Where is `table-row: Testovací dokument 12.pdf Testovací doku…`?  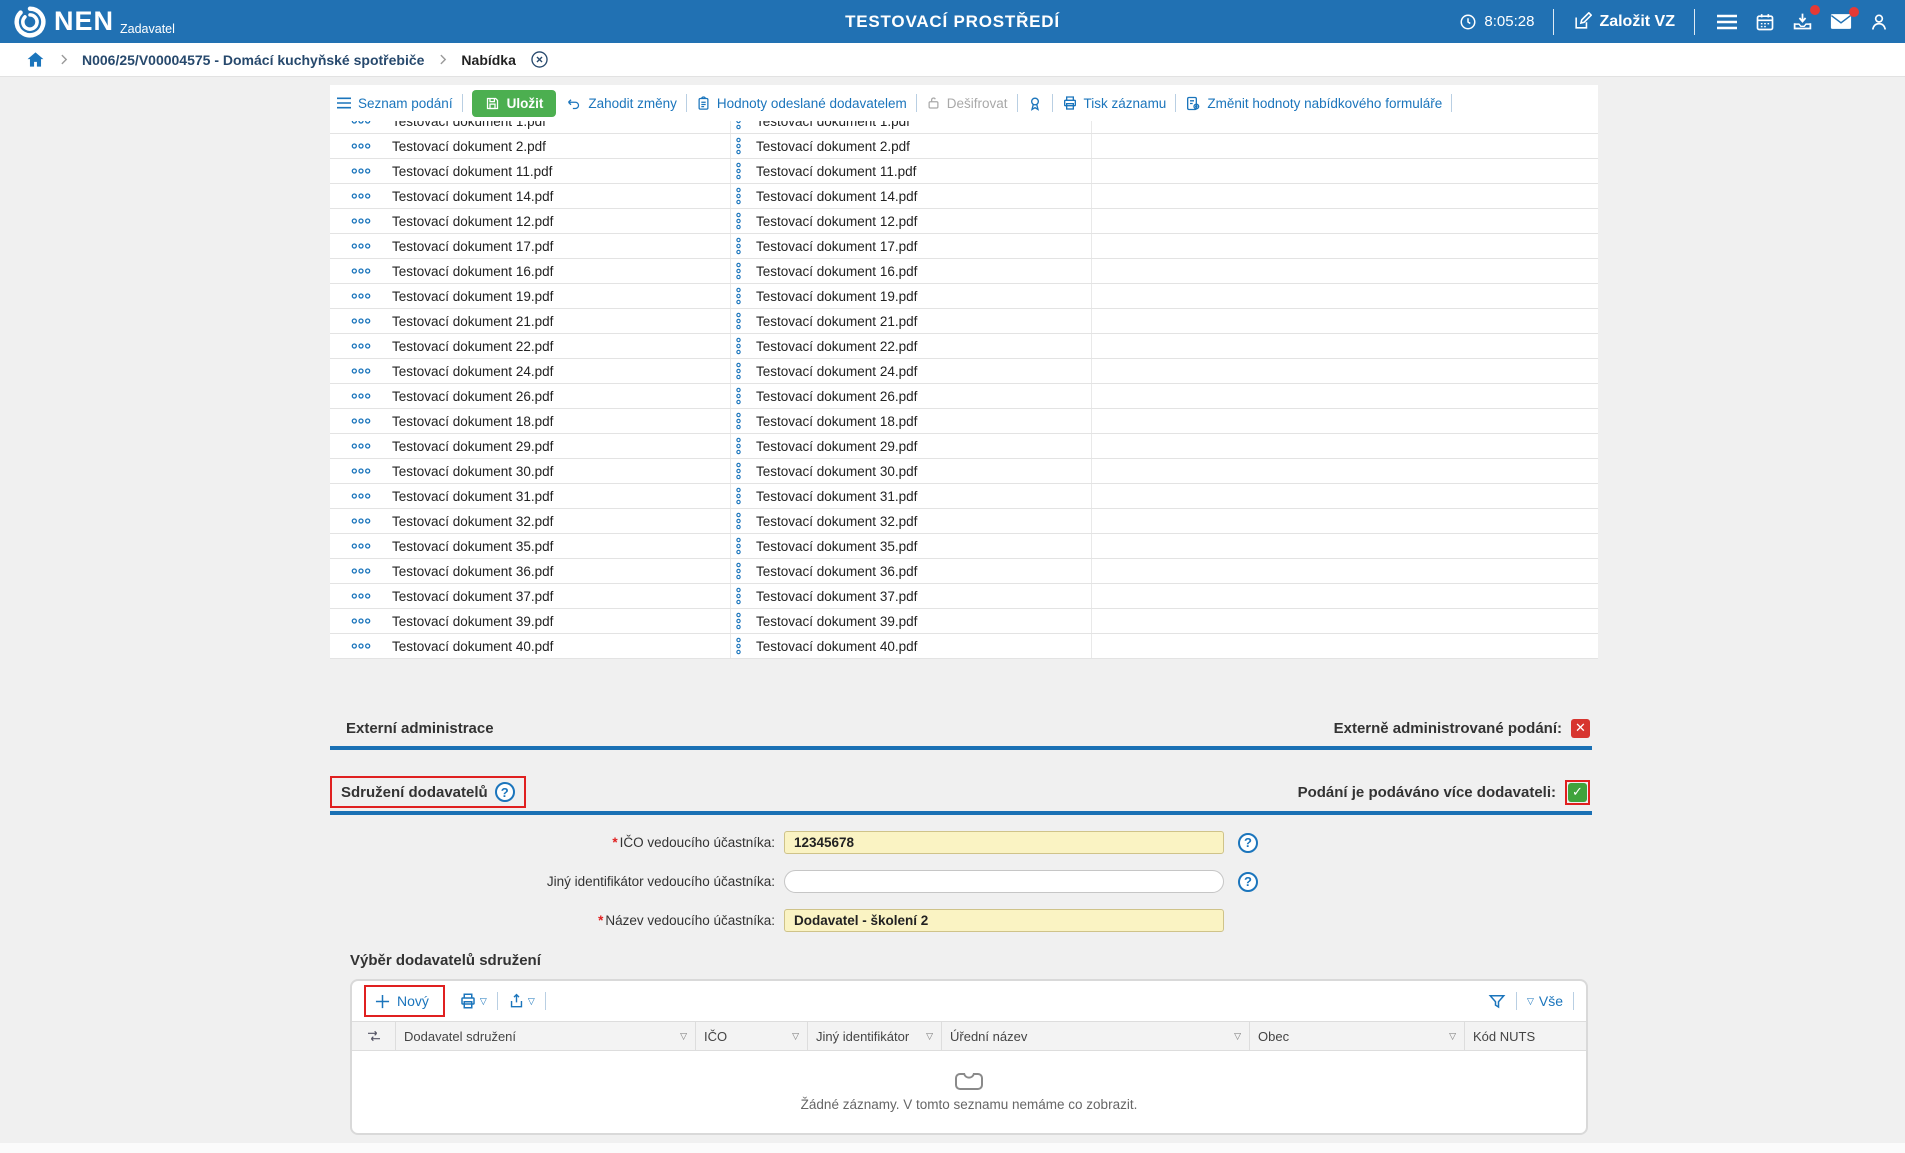 table-row: Testovací dokument 12.pdf Testovací doku… is located at coordinates (964, 221).